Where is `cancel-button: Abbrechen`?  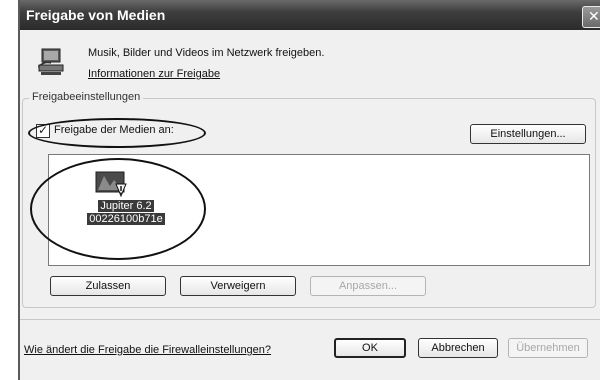 cancel-button: Abbrechen is located at coordinates (458, 348).